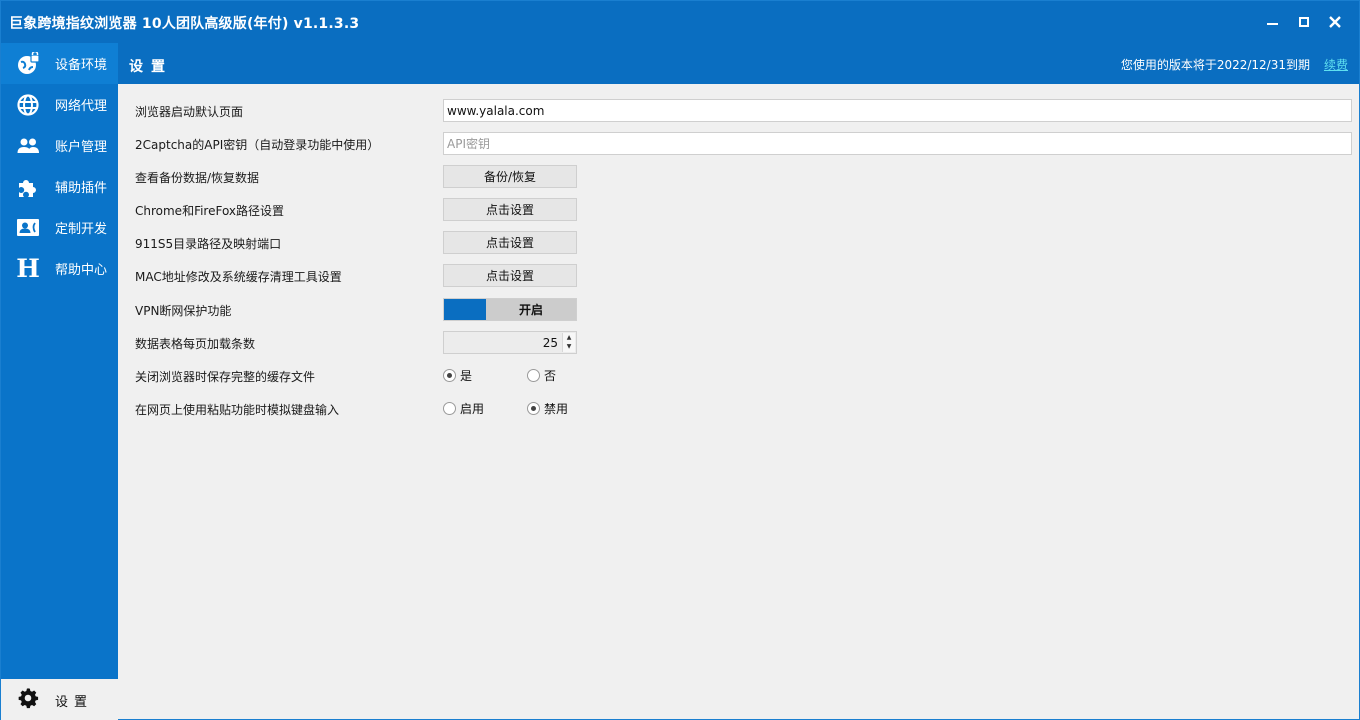  Describe the element at coordinates (510, 176) in the screenshot. I see `backup-restore-button: 备份/恢复` at that location.